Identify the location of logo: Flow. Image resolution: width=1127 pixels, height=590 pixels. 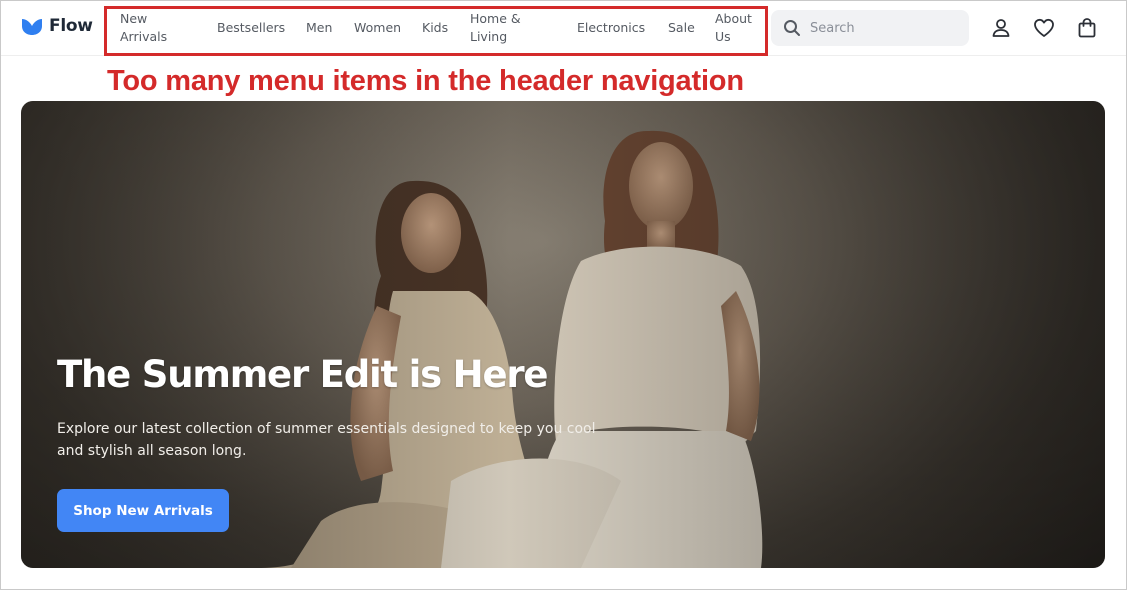
(57, 26).